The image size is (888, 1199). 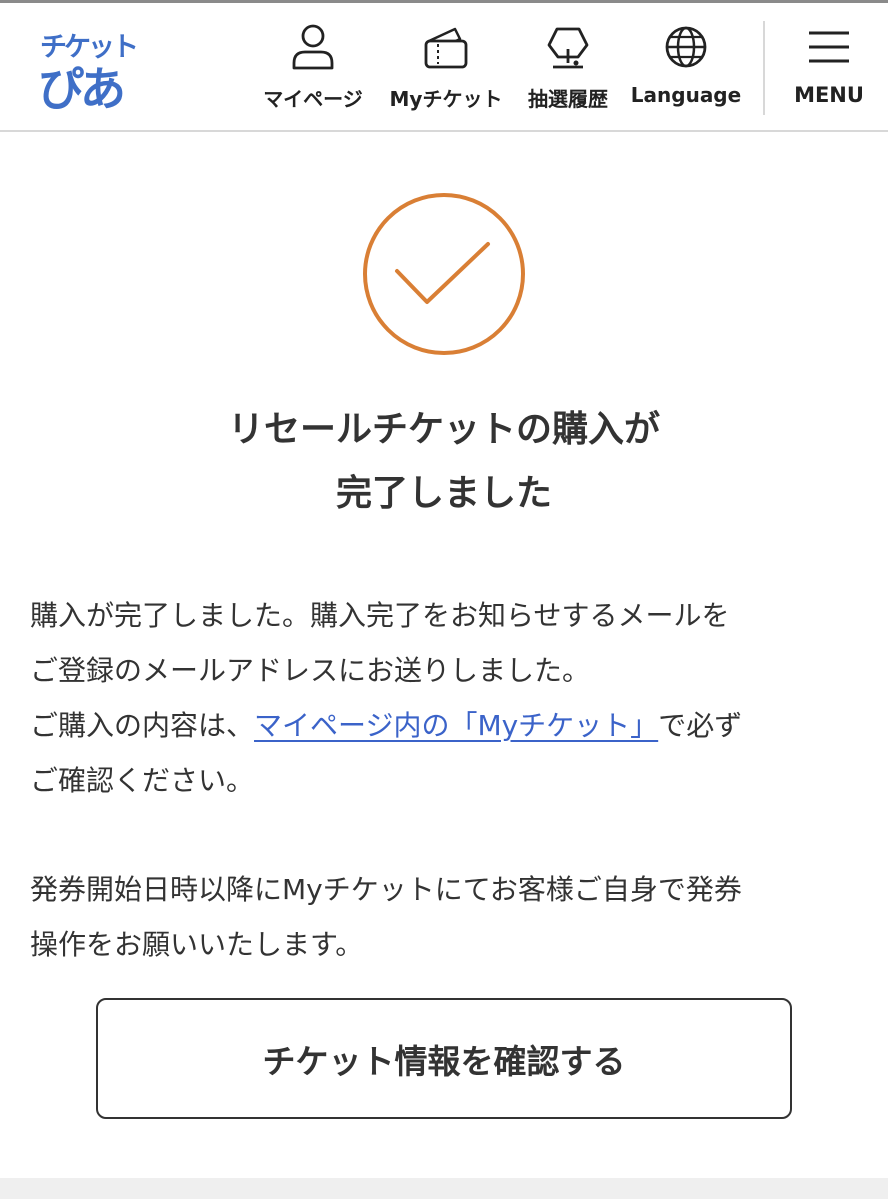 I want to click on menu-button: MENU, so click(x=829, y=67).